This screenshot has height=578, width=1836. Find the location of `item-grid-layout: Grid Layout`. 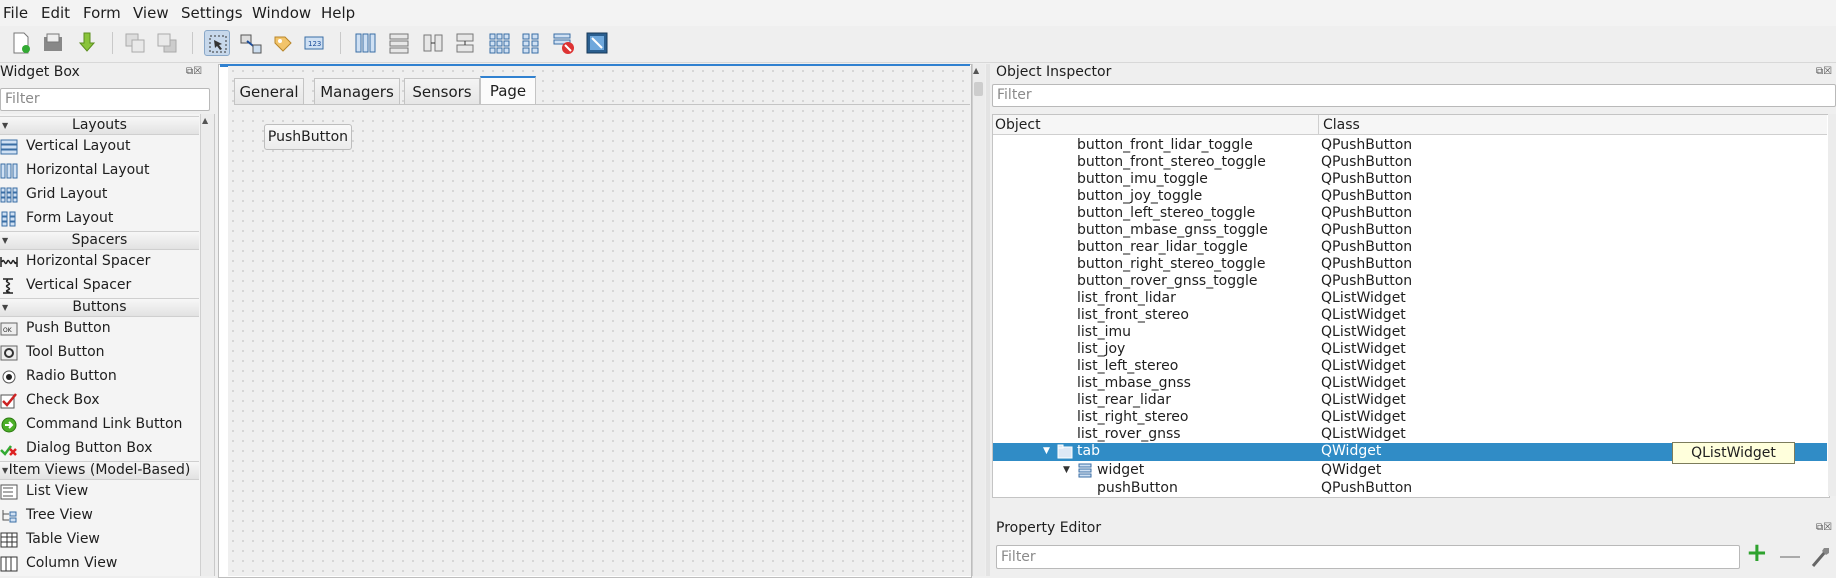

item-grid-layout: Grid Layout is located at coordinates (99, 195).